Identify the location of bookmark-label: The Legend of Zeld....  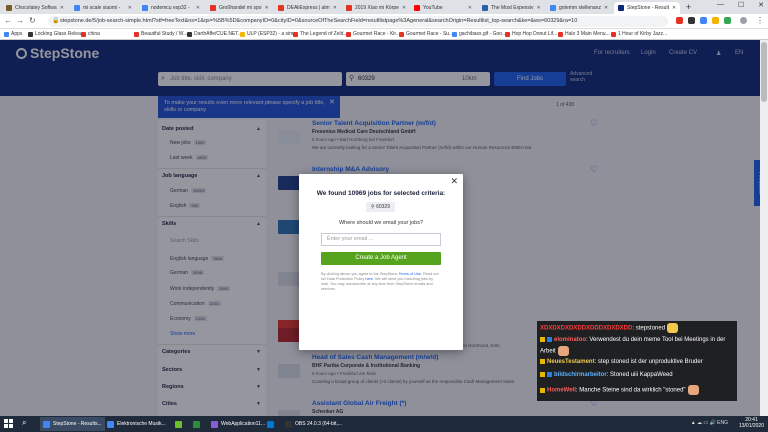
(324, 34).